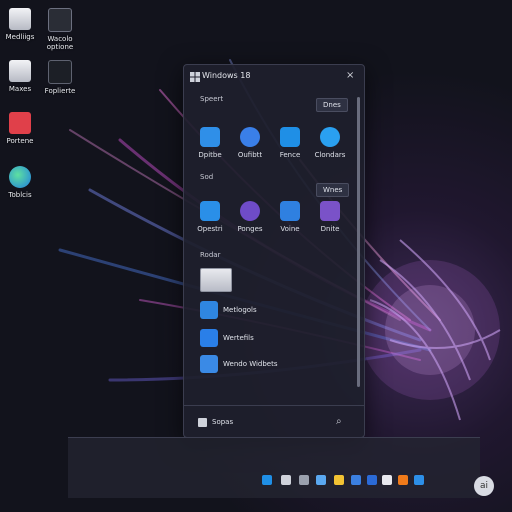 The image size is (512, 512). What do you see at coordinates (210, 255) in the screenshot?
I see `section-label-rodar: Rodar` at bounding box center [210, 255].